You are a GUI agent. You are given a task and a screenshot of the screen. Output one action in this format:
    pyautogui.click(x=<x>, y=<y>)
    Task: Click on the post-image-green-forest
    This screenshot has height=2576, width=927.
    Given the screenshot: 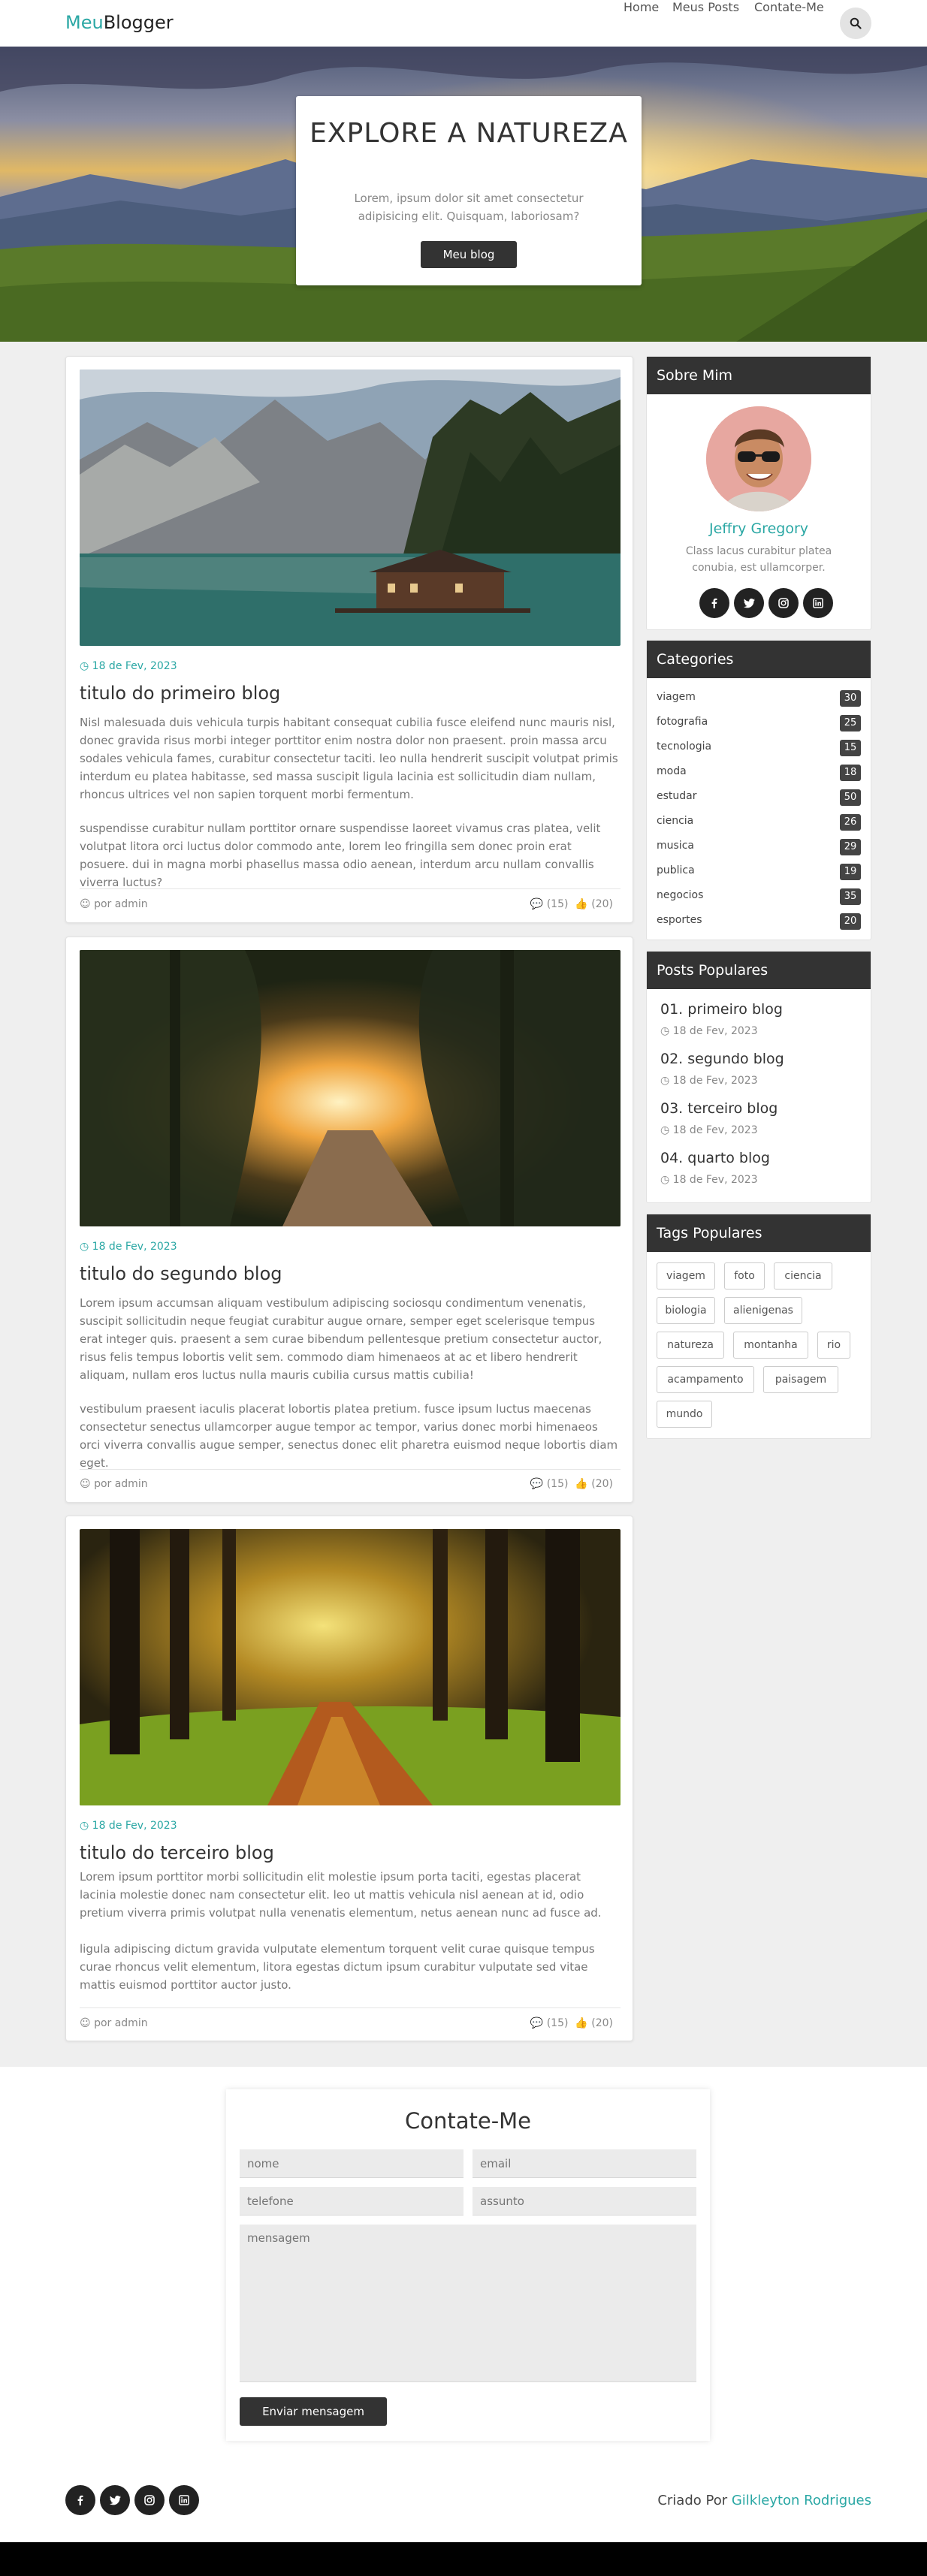 What is the action you would take?
    pyautogui.click(x=350, y=1667)
    